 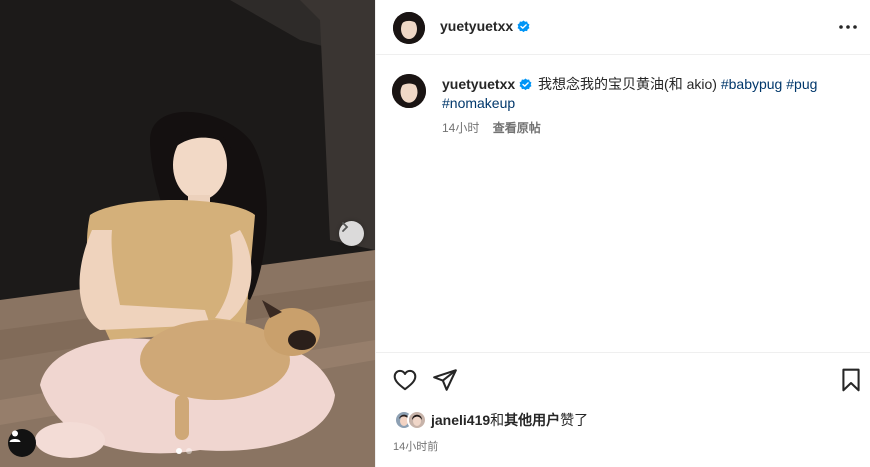 I want to click on author-username: yuetyuetxx, so click(x=485, y=26).